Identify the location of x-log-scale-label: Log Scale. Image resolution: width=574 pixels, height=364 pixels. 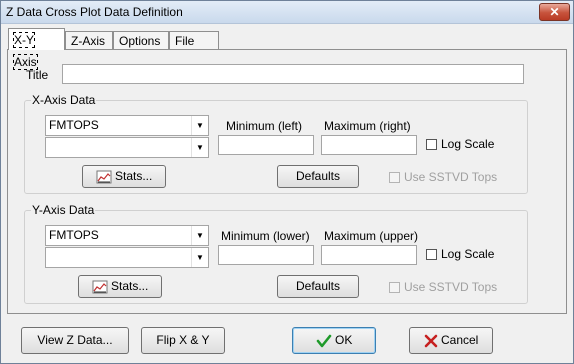
(468, 144).